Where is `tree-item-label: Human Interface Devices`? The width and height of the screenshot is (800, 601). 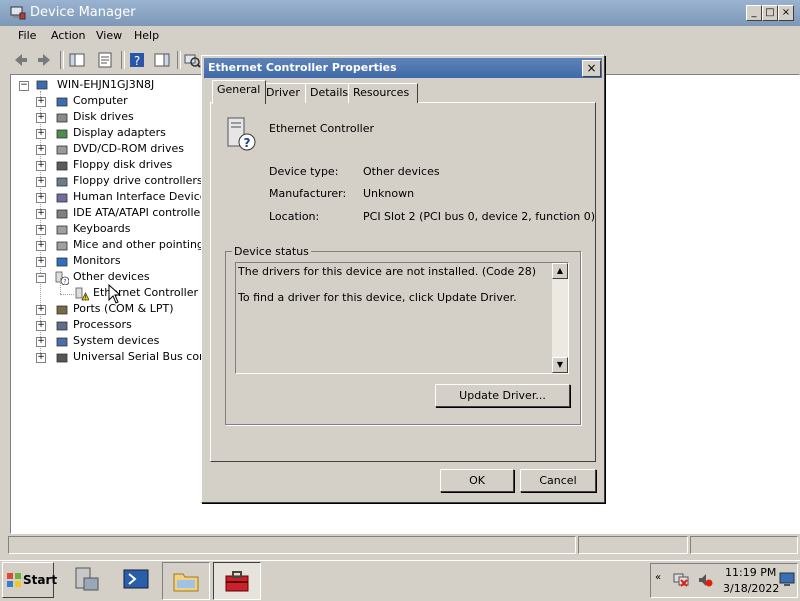 tree-item-label: Human Interface Devices is located at coordinates (143, 196).